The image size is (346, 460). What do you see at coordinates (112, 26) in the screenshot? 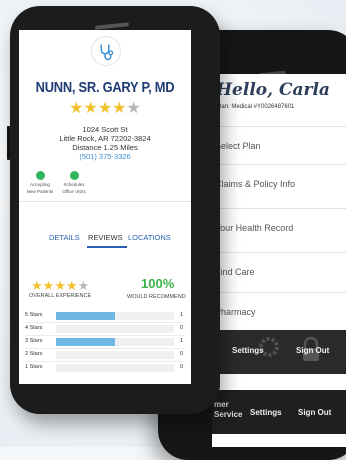
I see `front-phone-speaker` at bounding box center [112, 26].